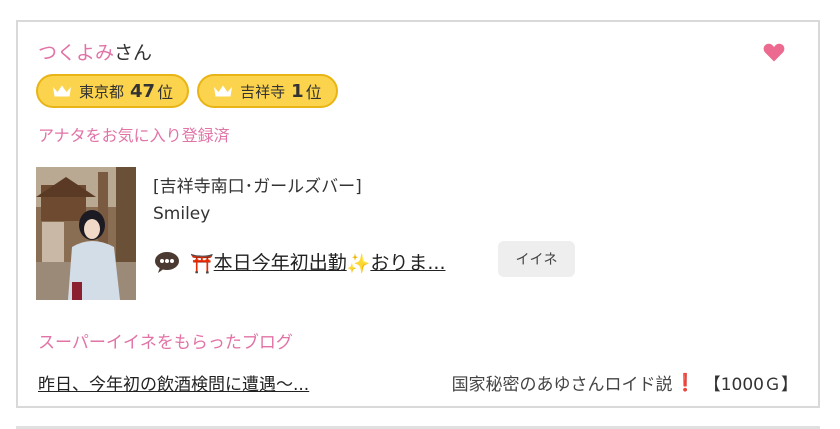  What do you see at coordinates (774, 52) in the screenshot?
I see `heart-icon` at bounding box center [774, 52].